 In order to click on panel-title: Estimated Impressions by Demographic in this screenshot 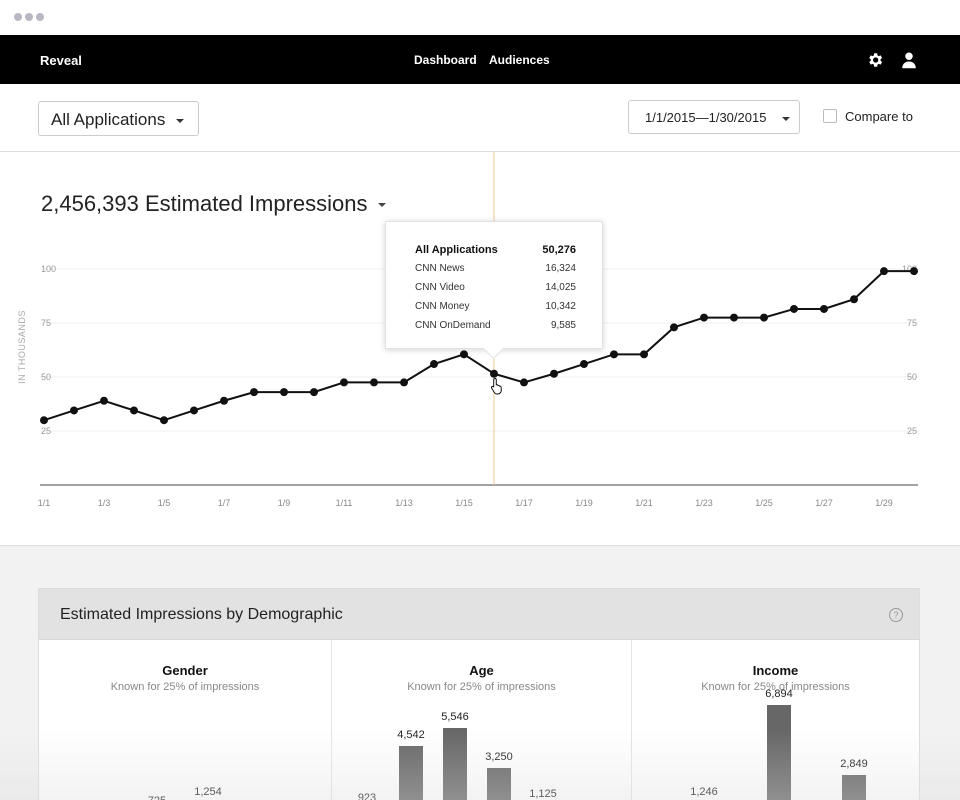, I will do `click(201, 614)`.